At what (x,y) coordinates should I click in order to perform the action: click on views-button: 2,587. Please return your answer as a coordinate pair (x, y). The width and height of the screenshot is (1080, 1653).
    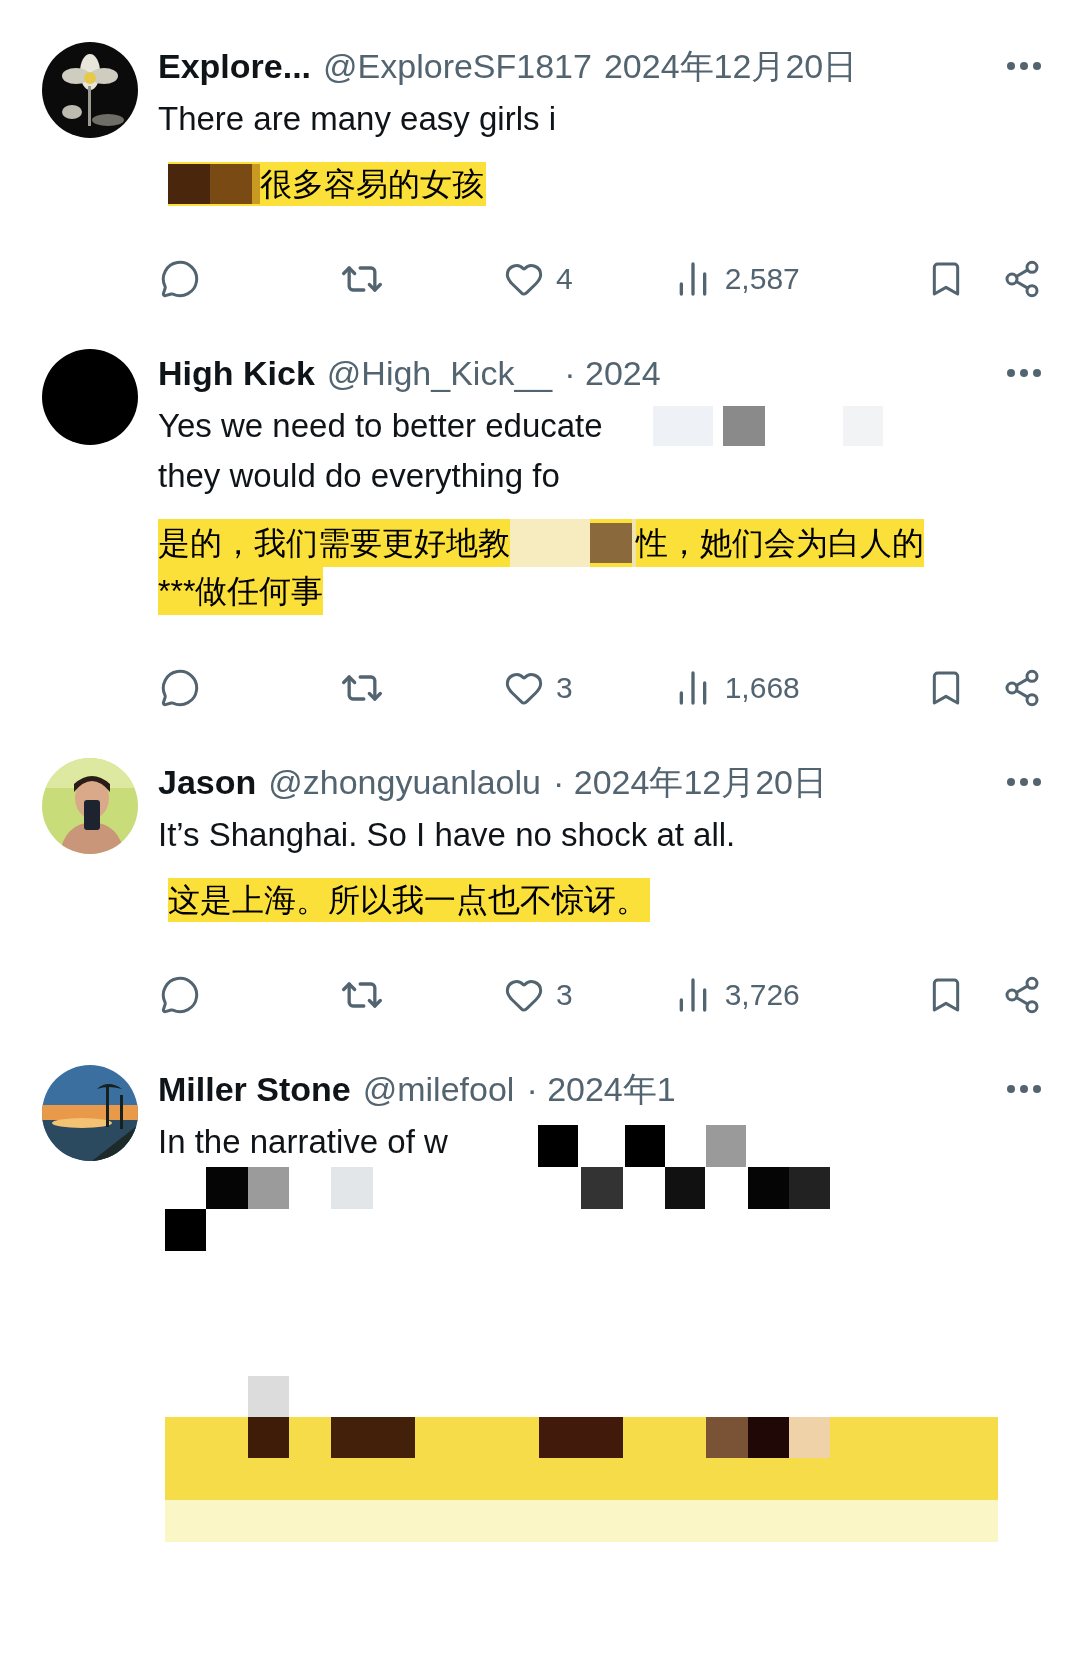
    Looking at the image, I should click on (736, 278).